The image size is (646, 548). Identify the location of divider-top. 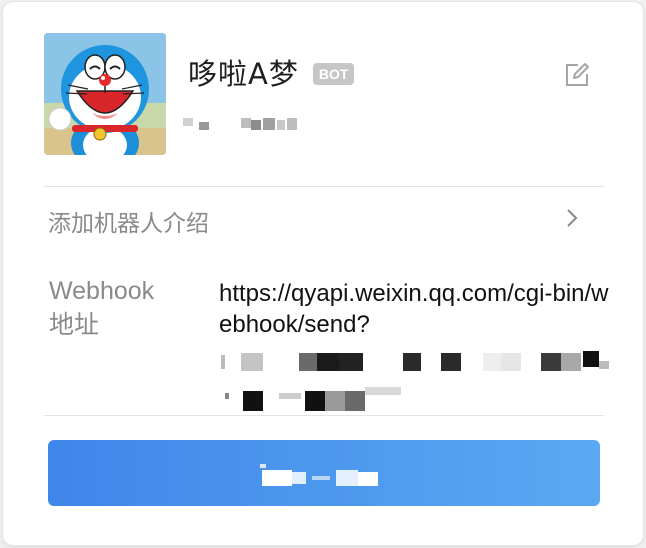
(324, 186).